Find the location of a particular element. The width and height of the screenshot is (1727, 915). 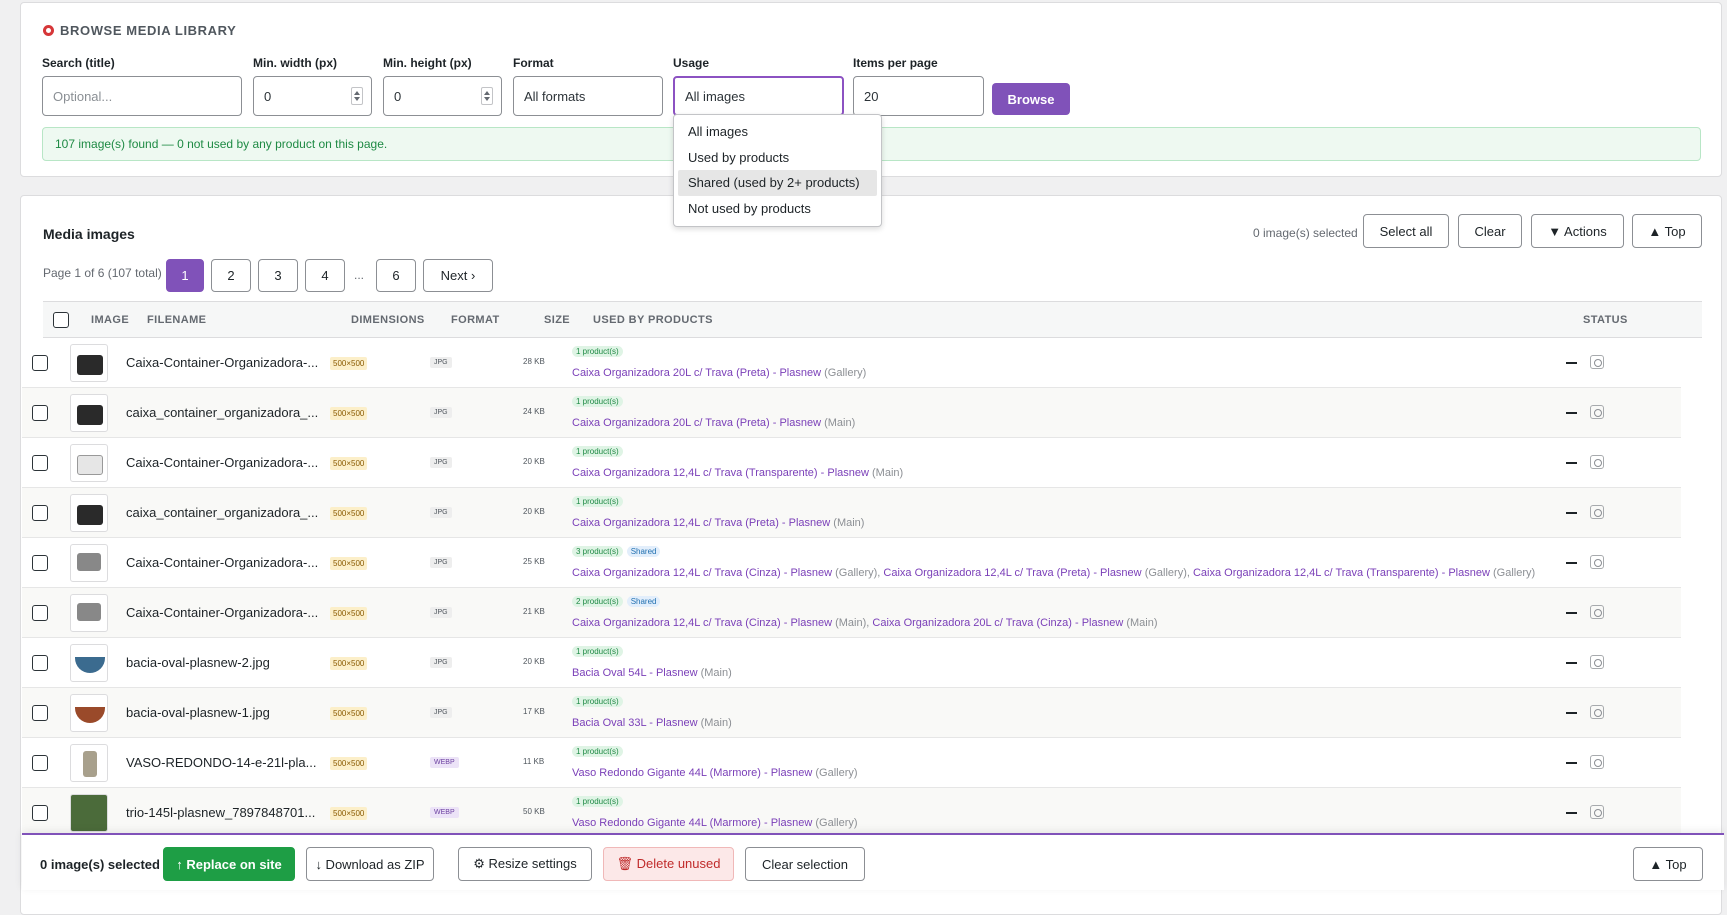

delete-unused-button: 🗑 Delete unused is located at coordinates (668, 864).